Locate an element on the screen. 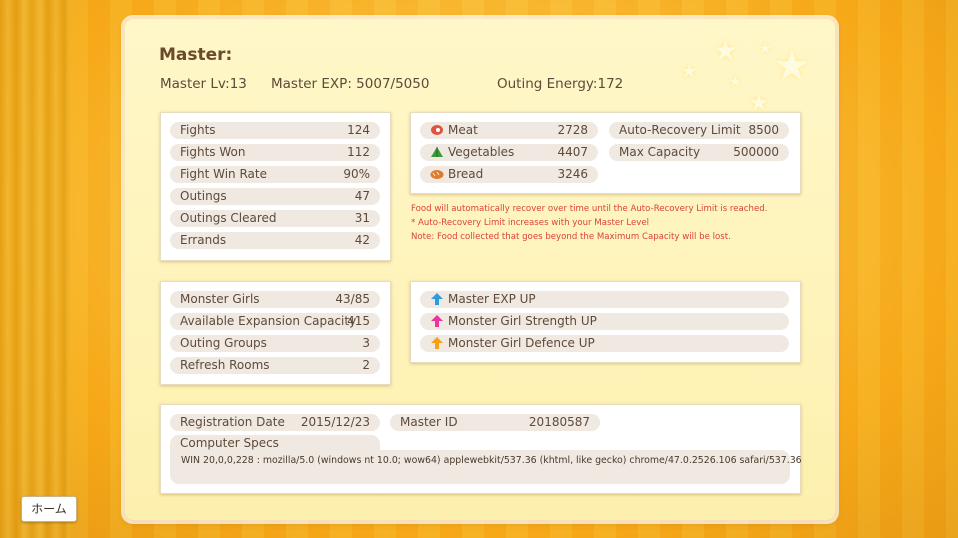  boost-row-master-exp: Master EXP UP is located at coordinates (604, 299).